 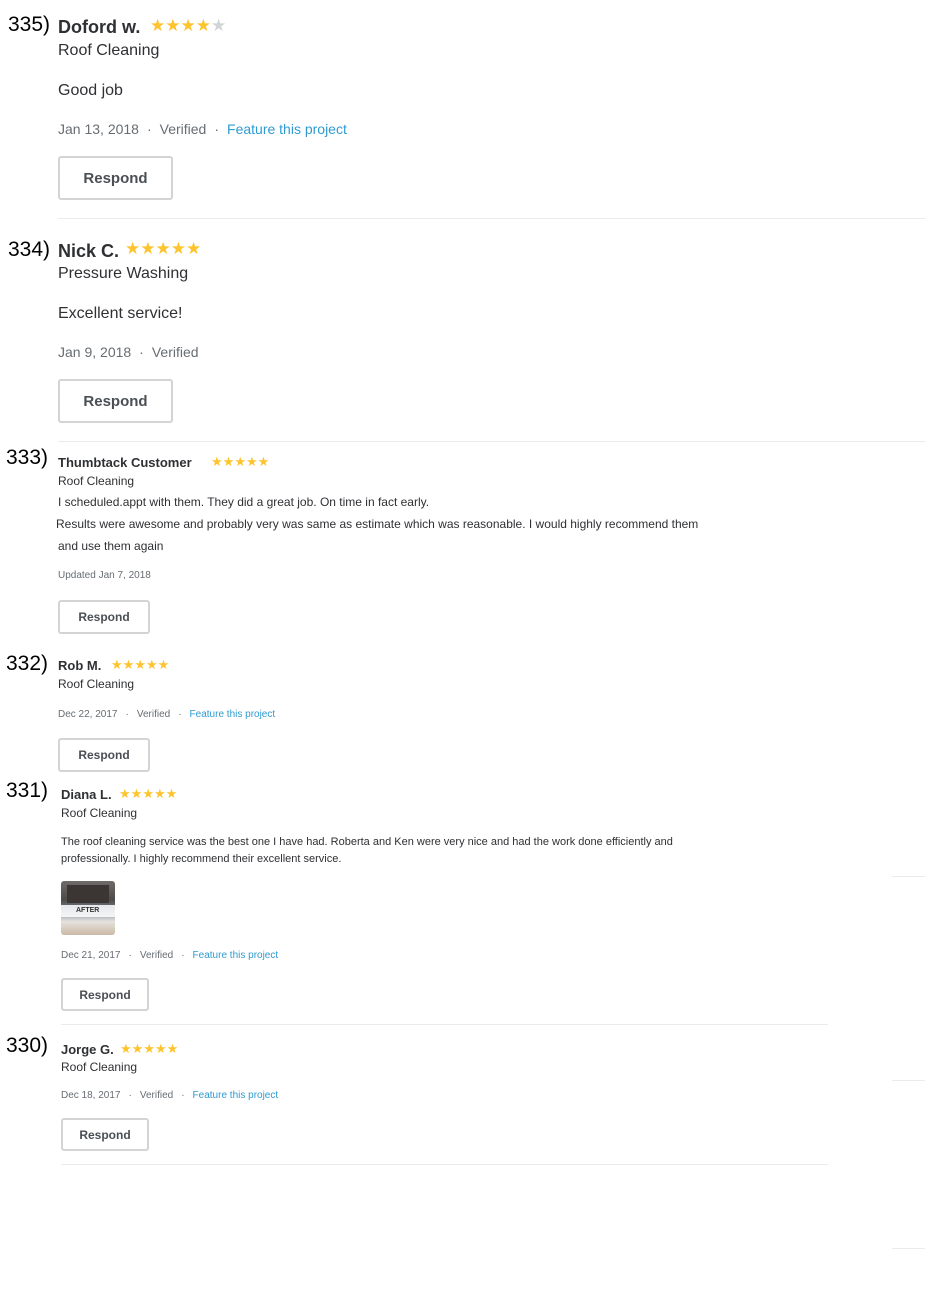 I want to click on reviewer-name: Jorge G., so click(x=87, y=1049).